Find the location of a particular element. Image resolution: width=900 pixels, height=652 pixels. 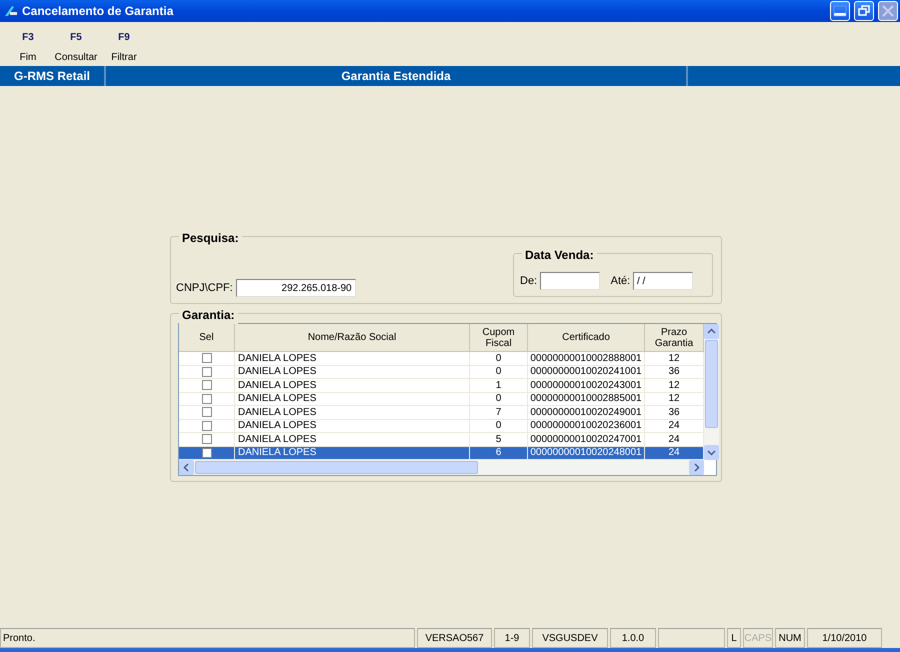

scroll-right-button is located at coordinates (696, 467).